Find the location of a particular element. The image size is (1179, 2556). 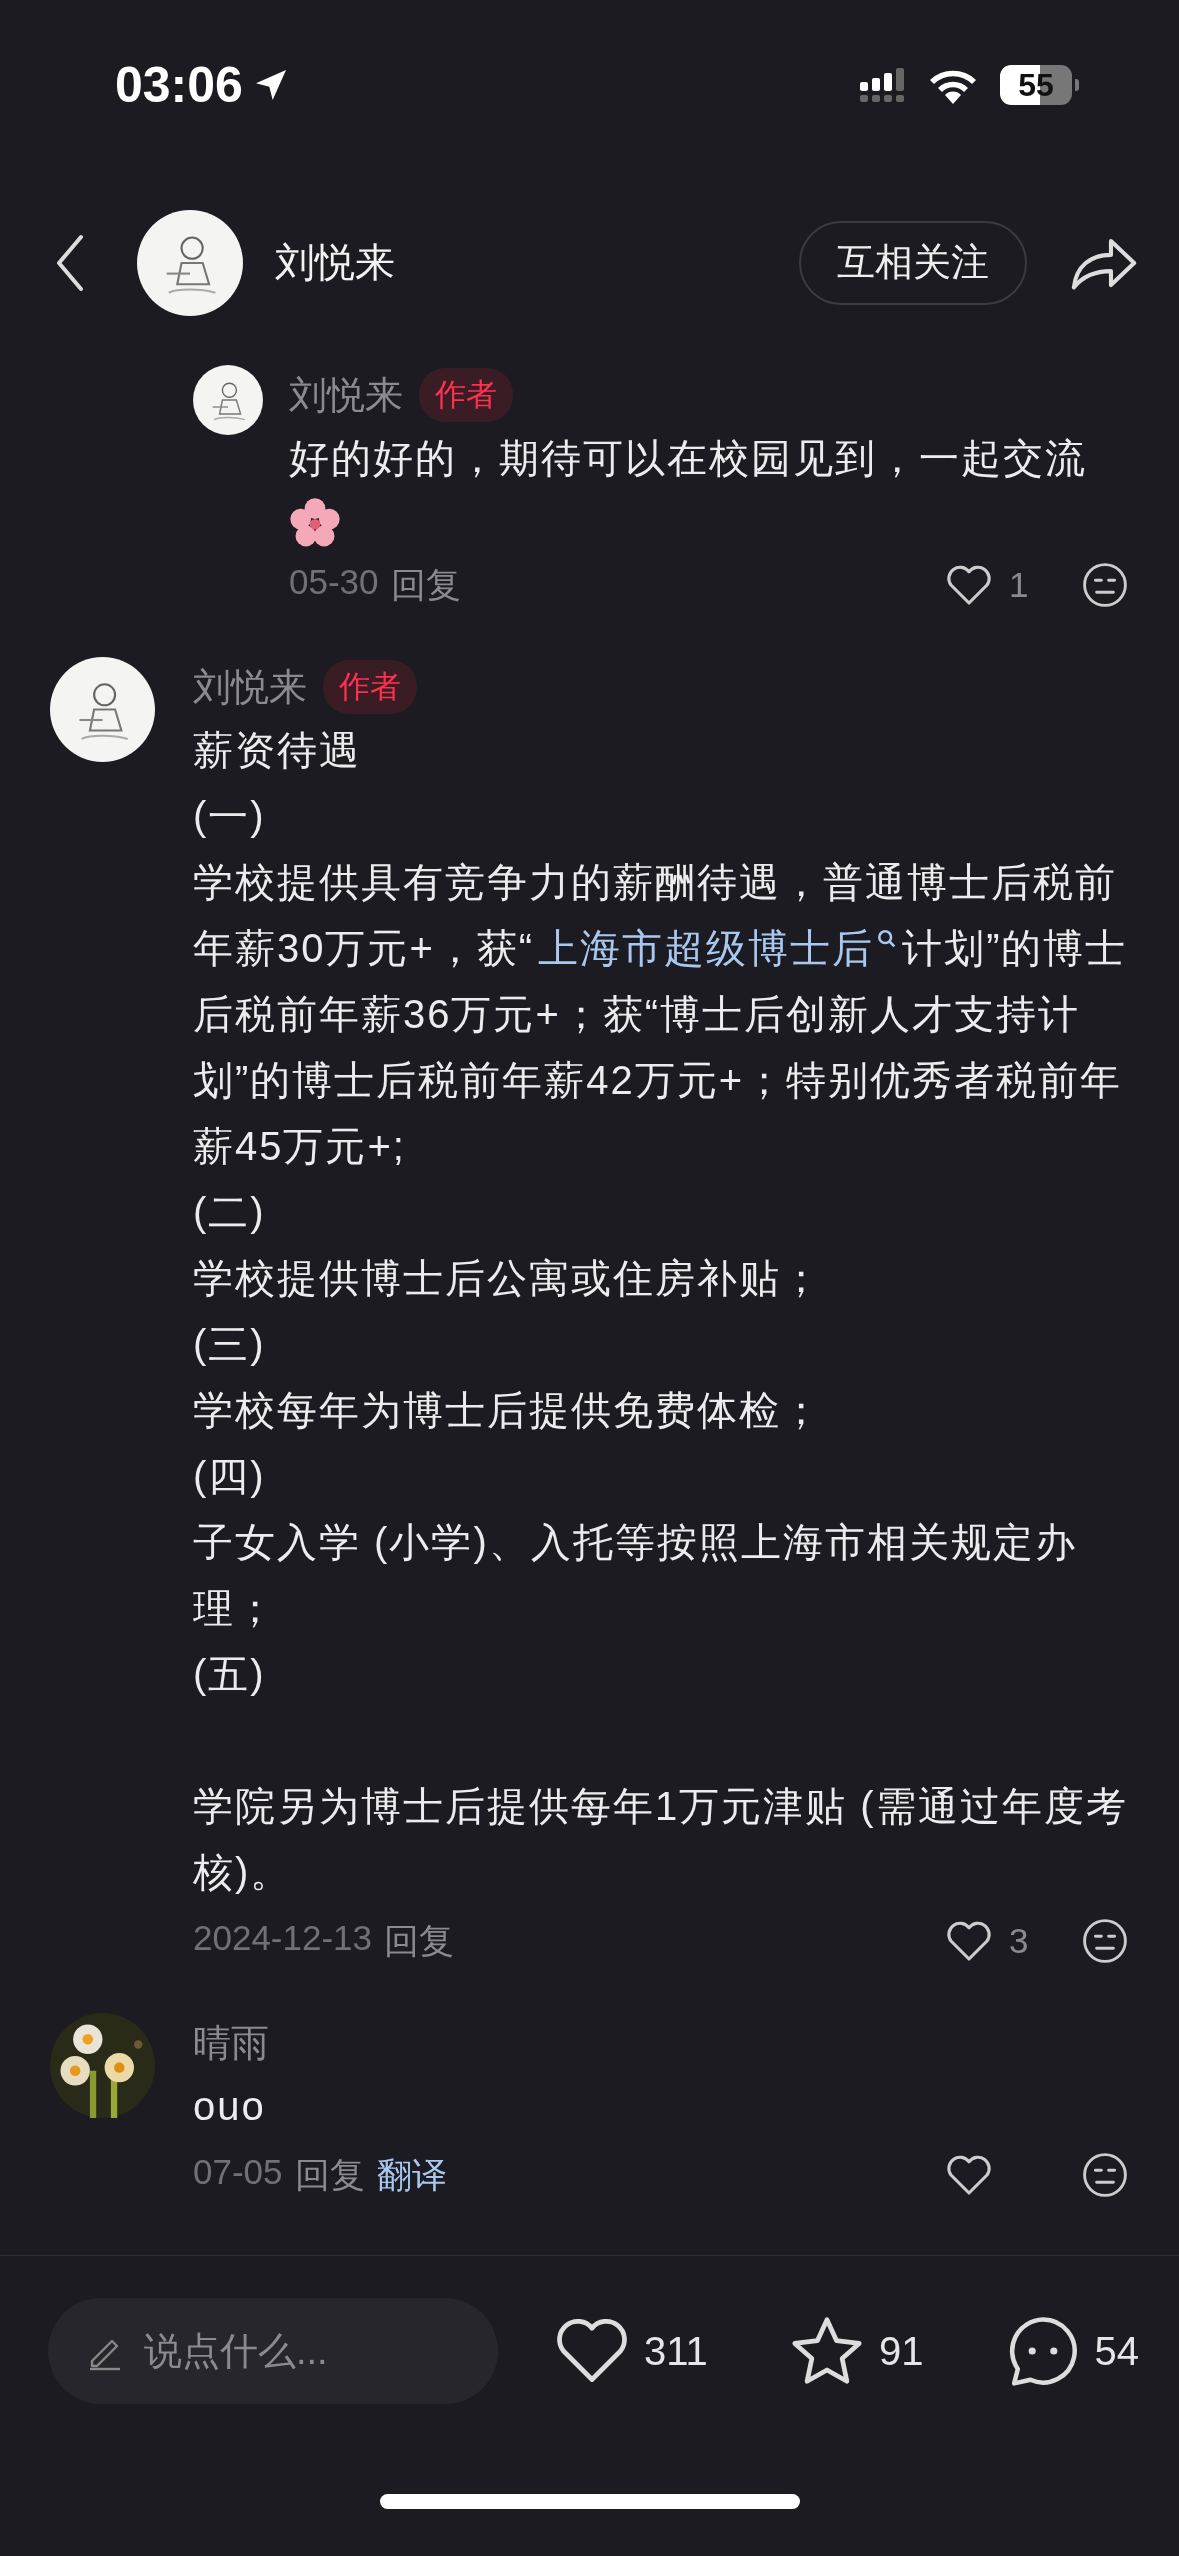

comment-text: 学校提供博士后公寓或住房补贴； is located at coordinates (508, 1278).